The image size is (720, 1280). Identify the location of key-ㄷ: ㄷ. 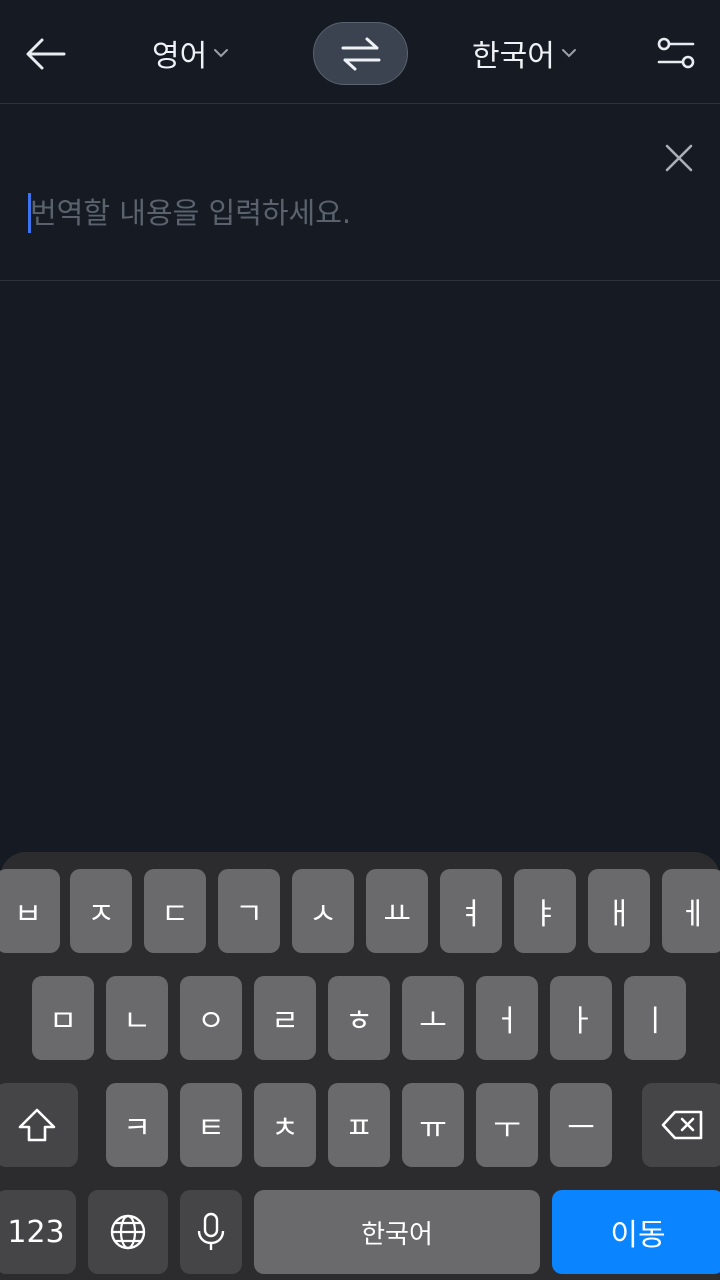
(175, 911).